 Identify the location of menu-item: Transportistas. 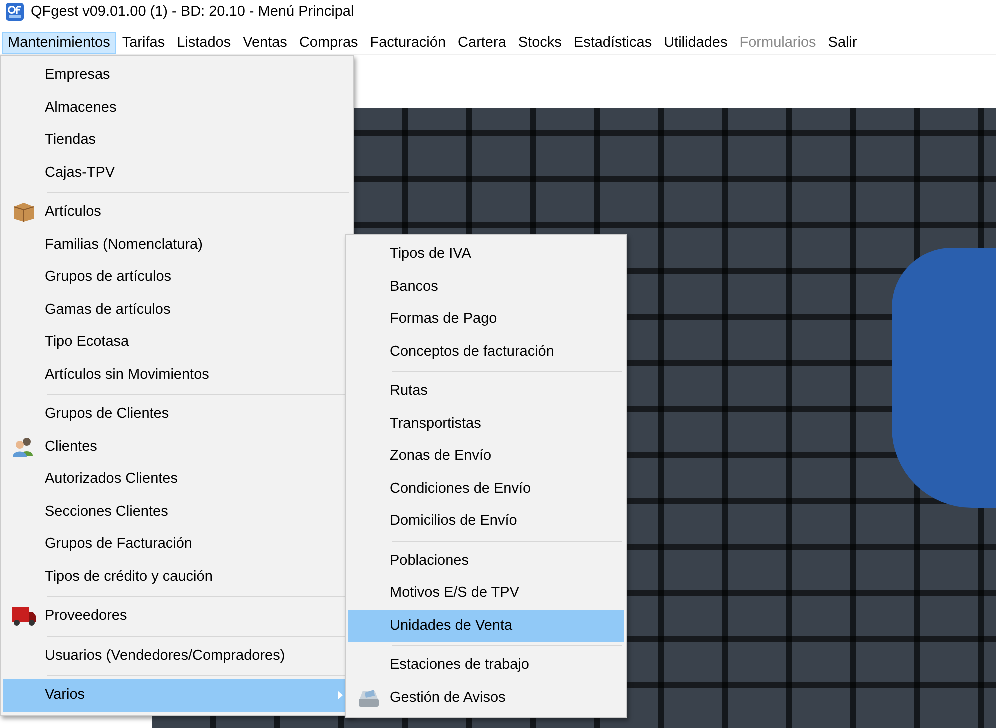
(486, 424).